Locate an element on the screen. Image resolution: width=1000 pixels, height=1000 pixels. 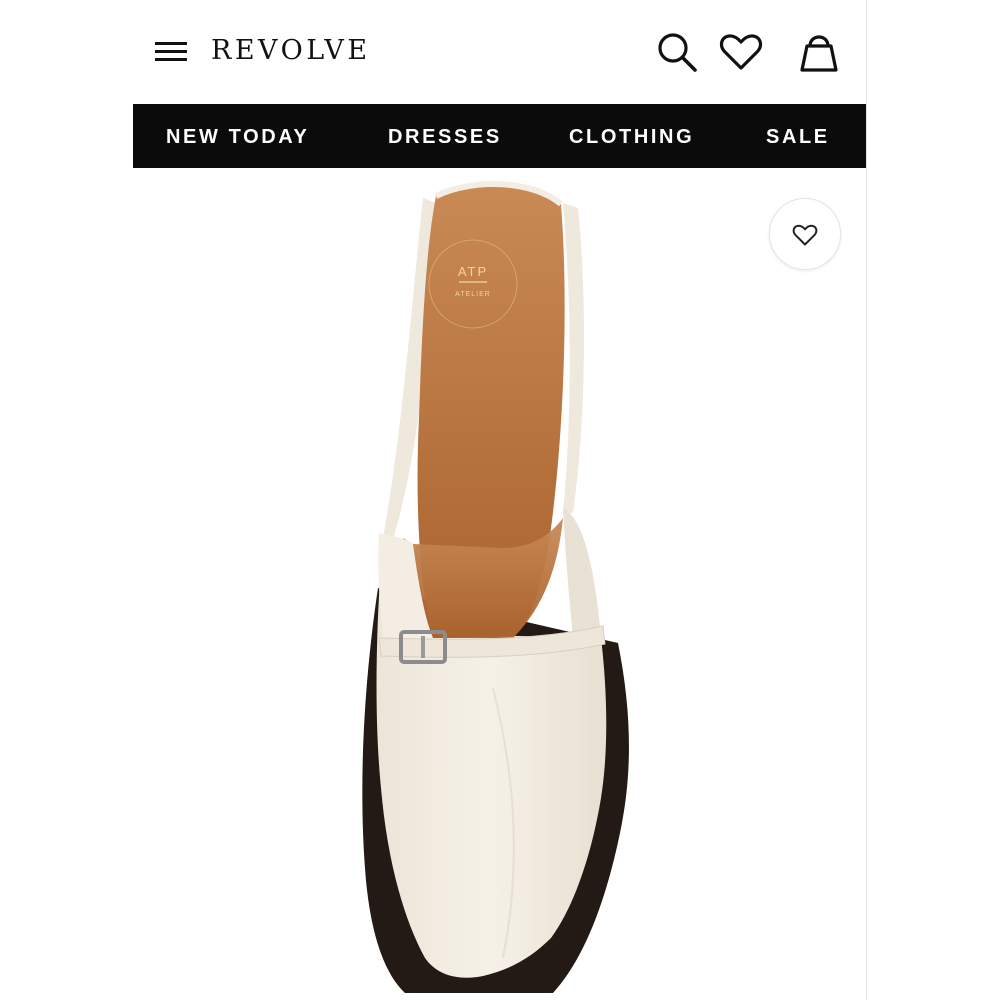
category-nav: NEW TODAY DRESSES CLOTHING SALE is located at coordinates (500, 136).